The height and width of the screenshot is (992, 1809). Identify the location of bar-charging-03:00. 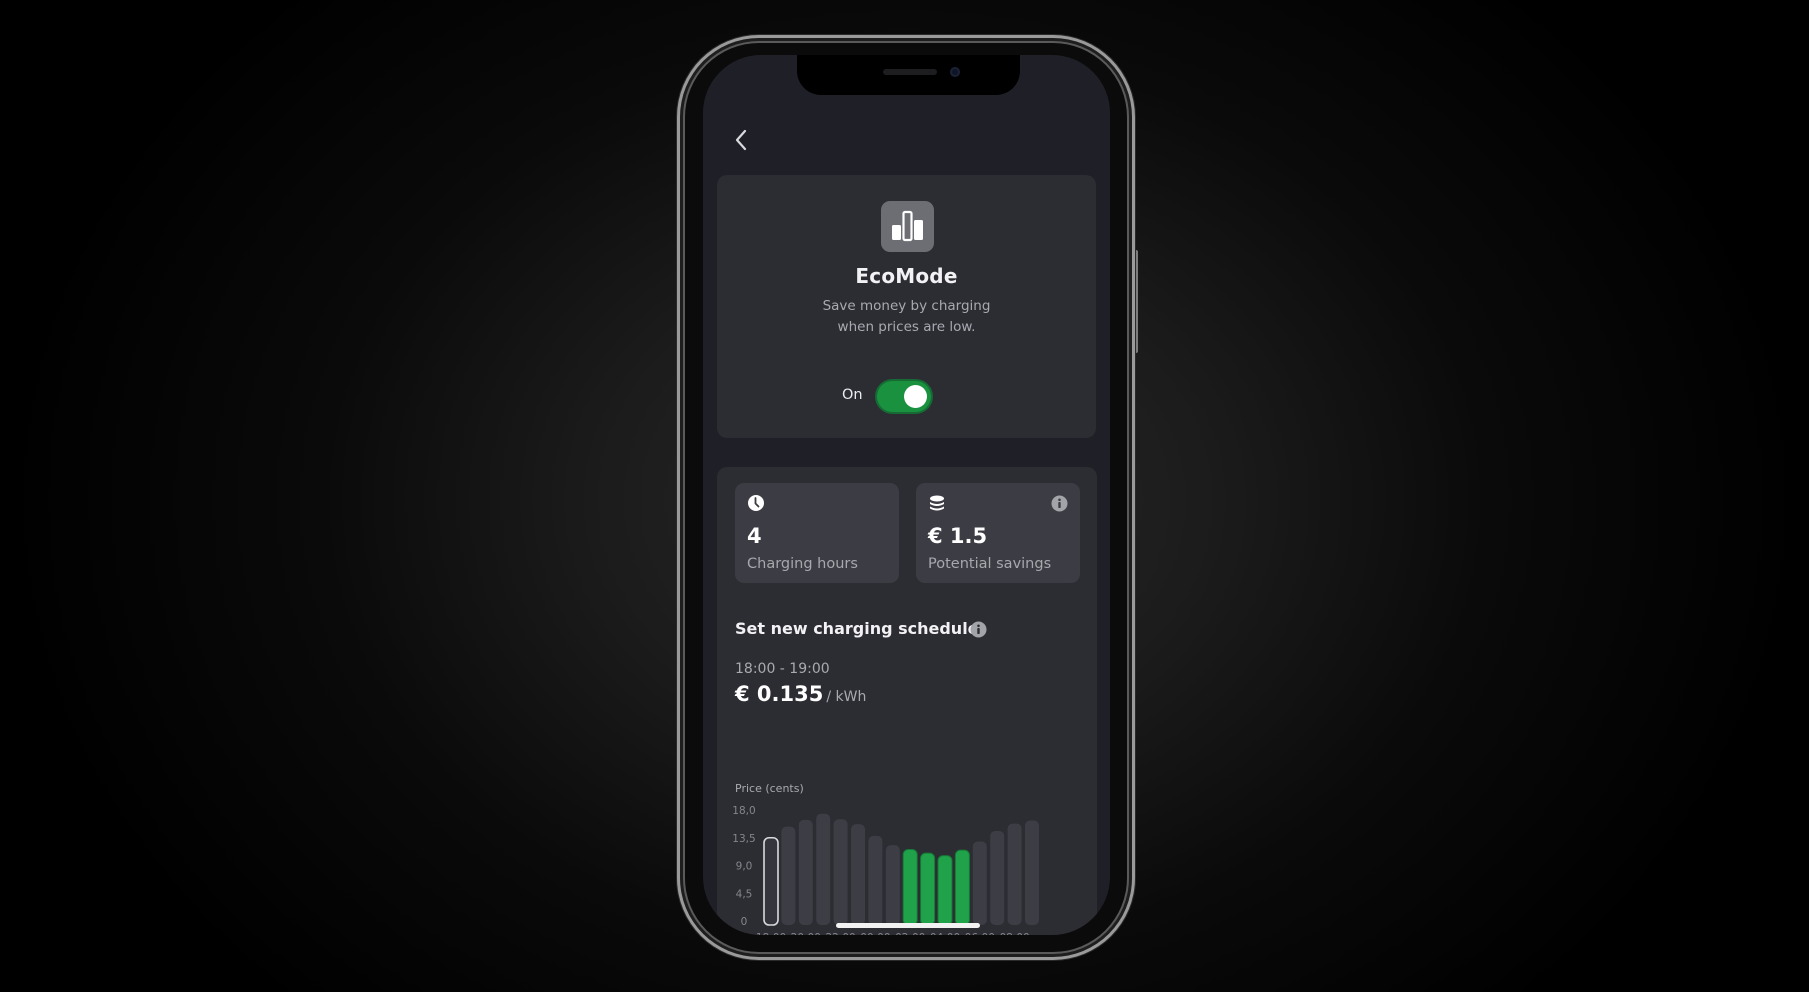
(928, 889).